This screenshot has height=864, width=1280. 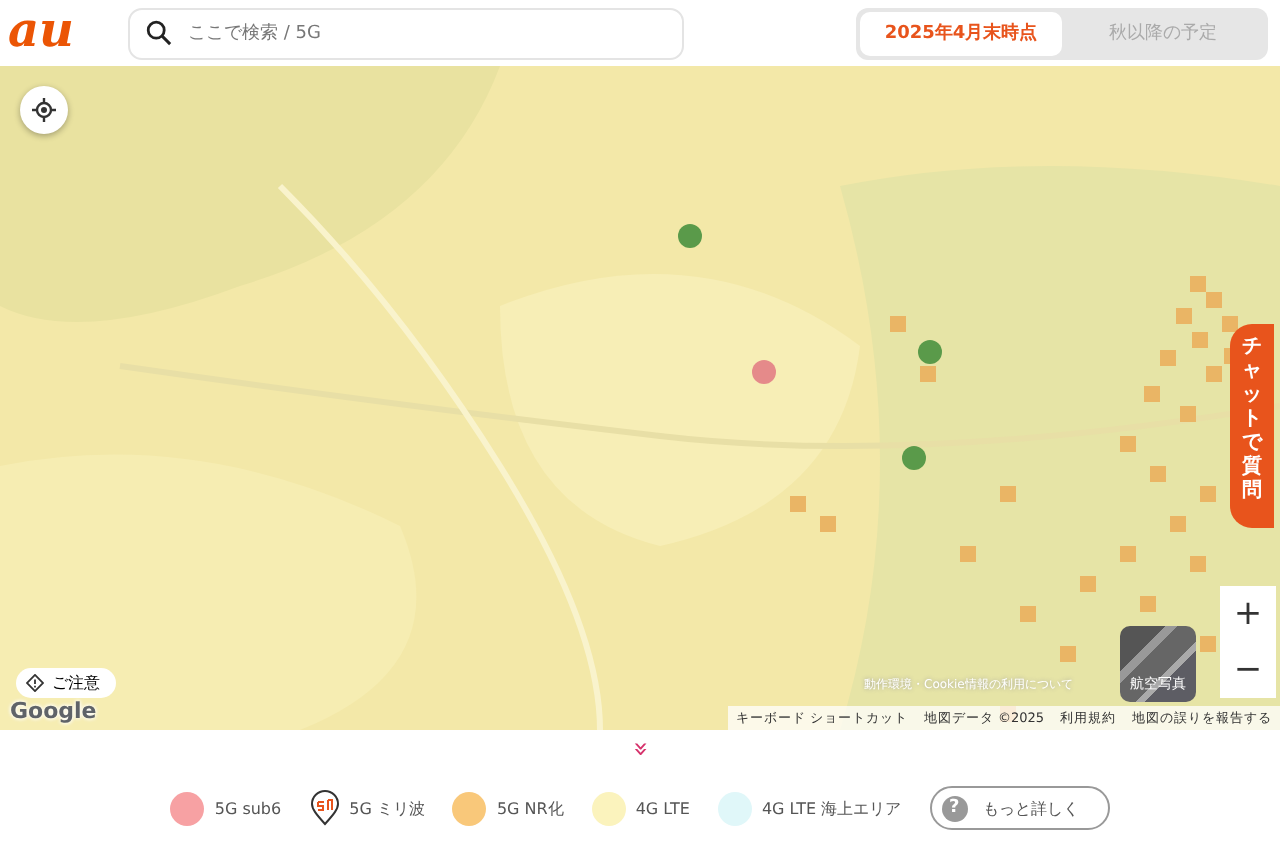 I want to click on search-field: ここで検索 / 5G, so click(x=406, y=33).